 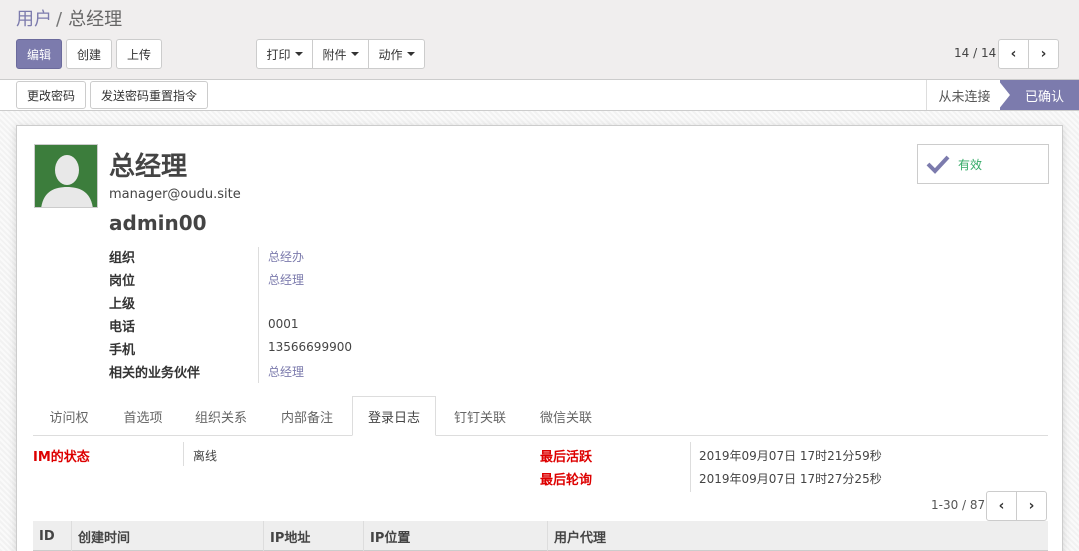 I want to click on attachment-dropdown: 附件, so click(x=341, y=54).